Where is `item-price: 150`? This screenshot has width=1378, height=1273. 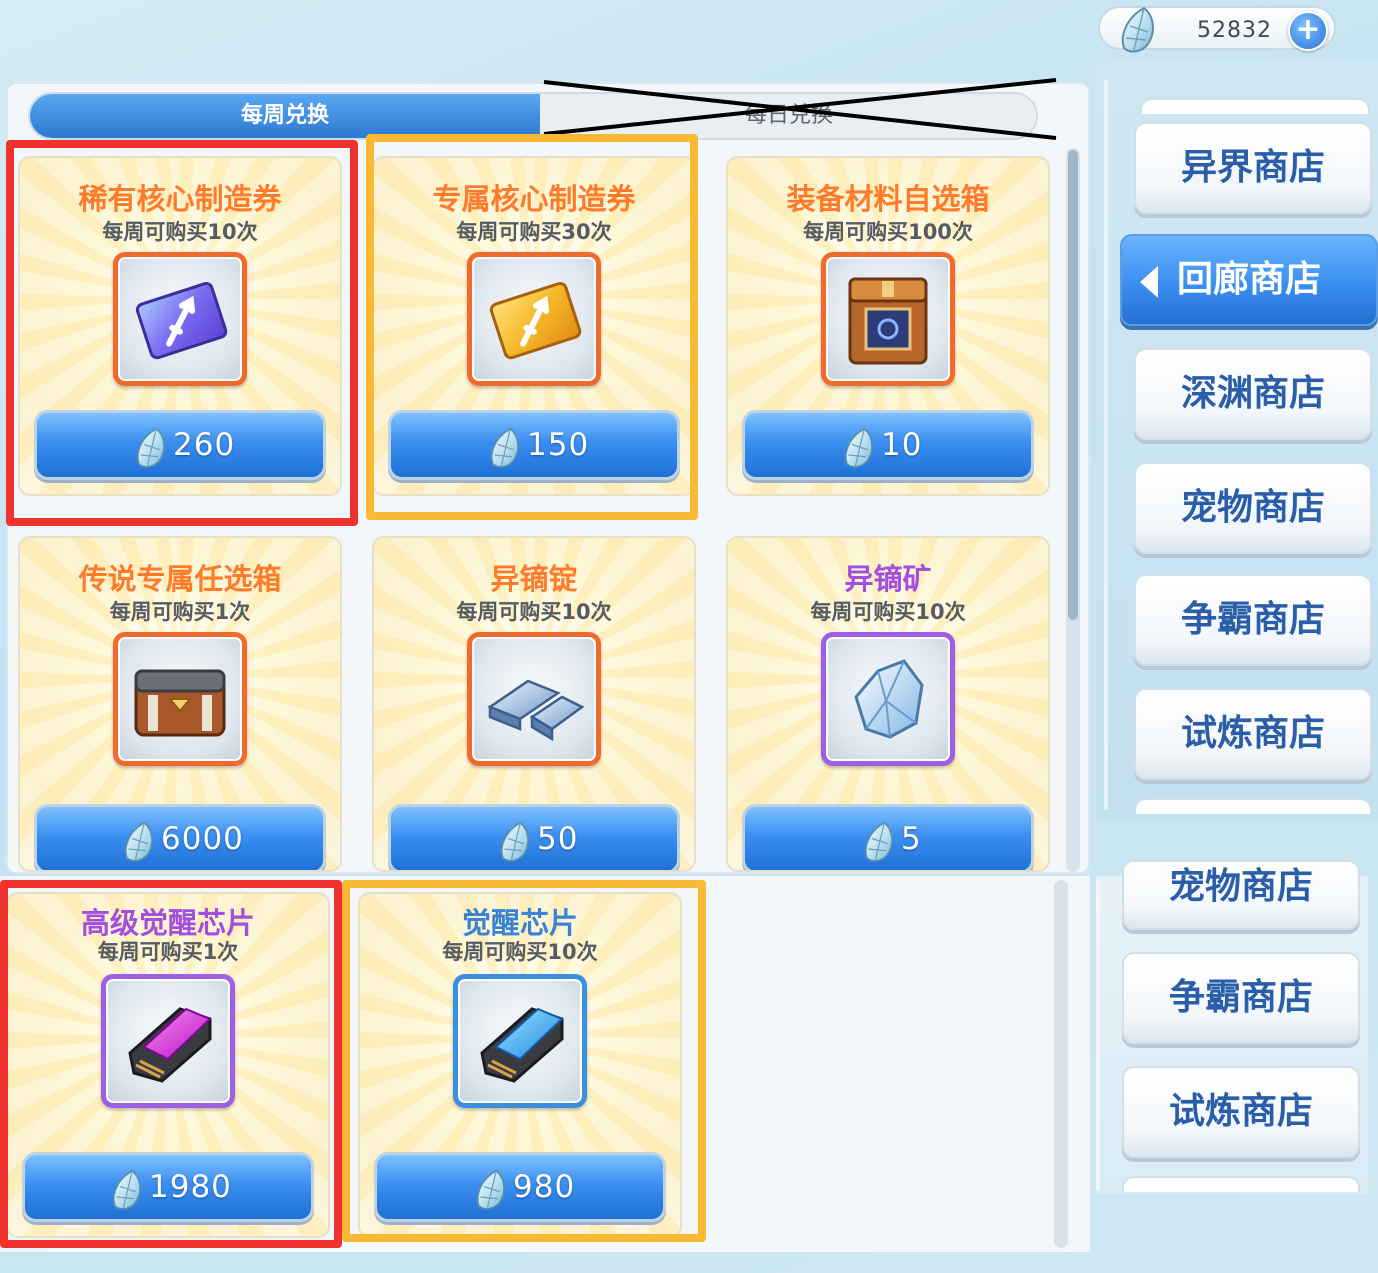 item-price: 150 is located at coordinates (558, 445).